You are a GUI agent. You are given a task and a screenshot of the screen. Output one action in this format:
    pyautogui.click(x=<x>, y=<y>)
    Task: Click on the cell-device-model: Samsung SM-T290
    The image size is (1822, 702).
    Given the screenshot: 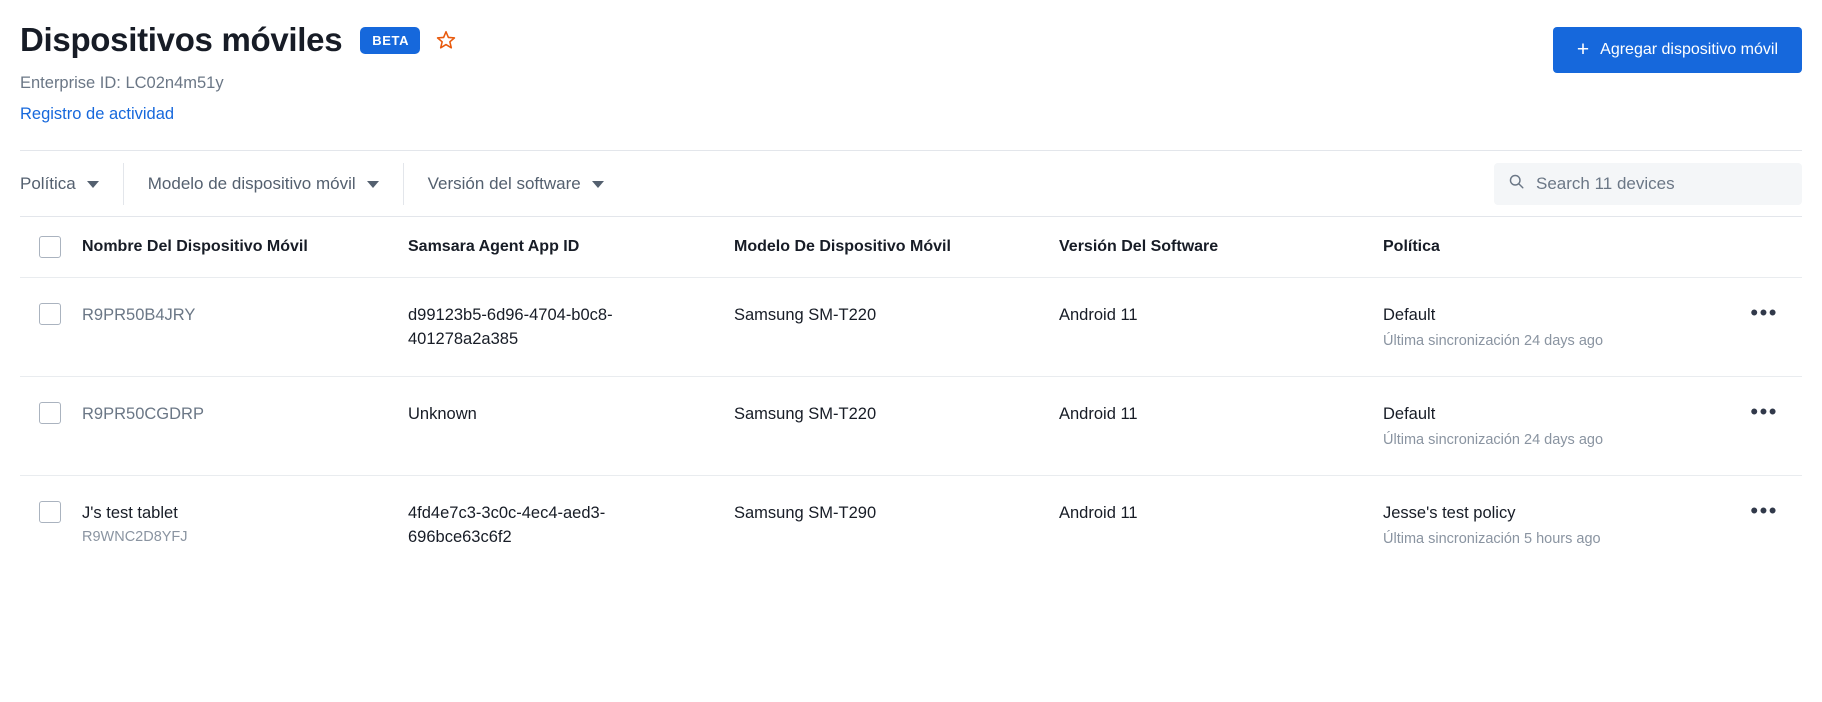 What is the action you would take?
    pyautogui.click(x=805, y=513)
    